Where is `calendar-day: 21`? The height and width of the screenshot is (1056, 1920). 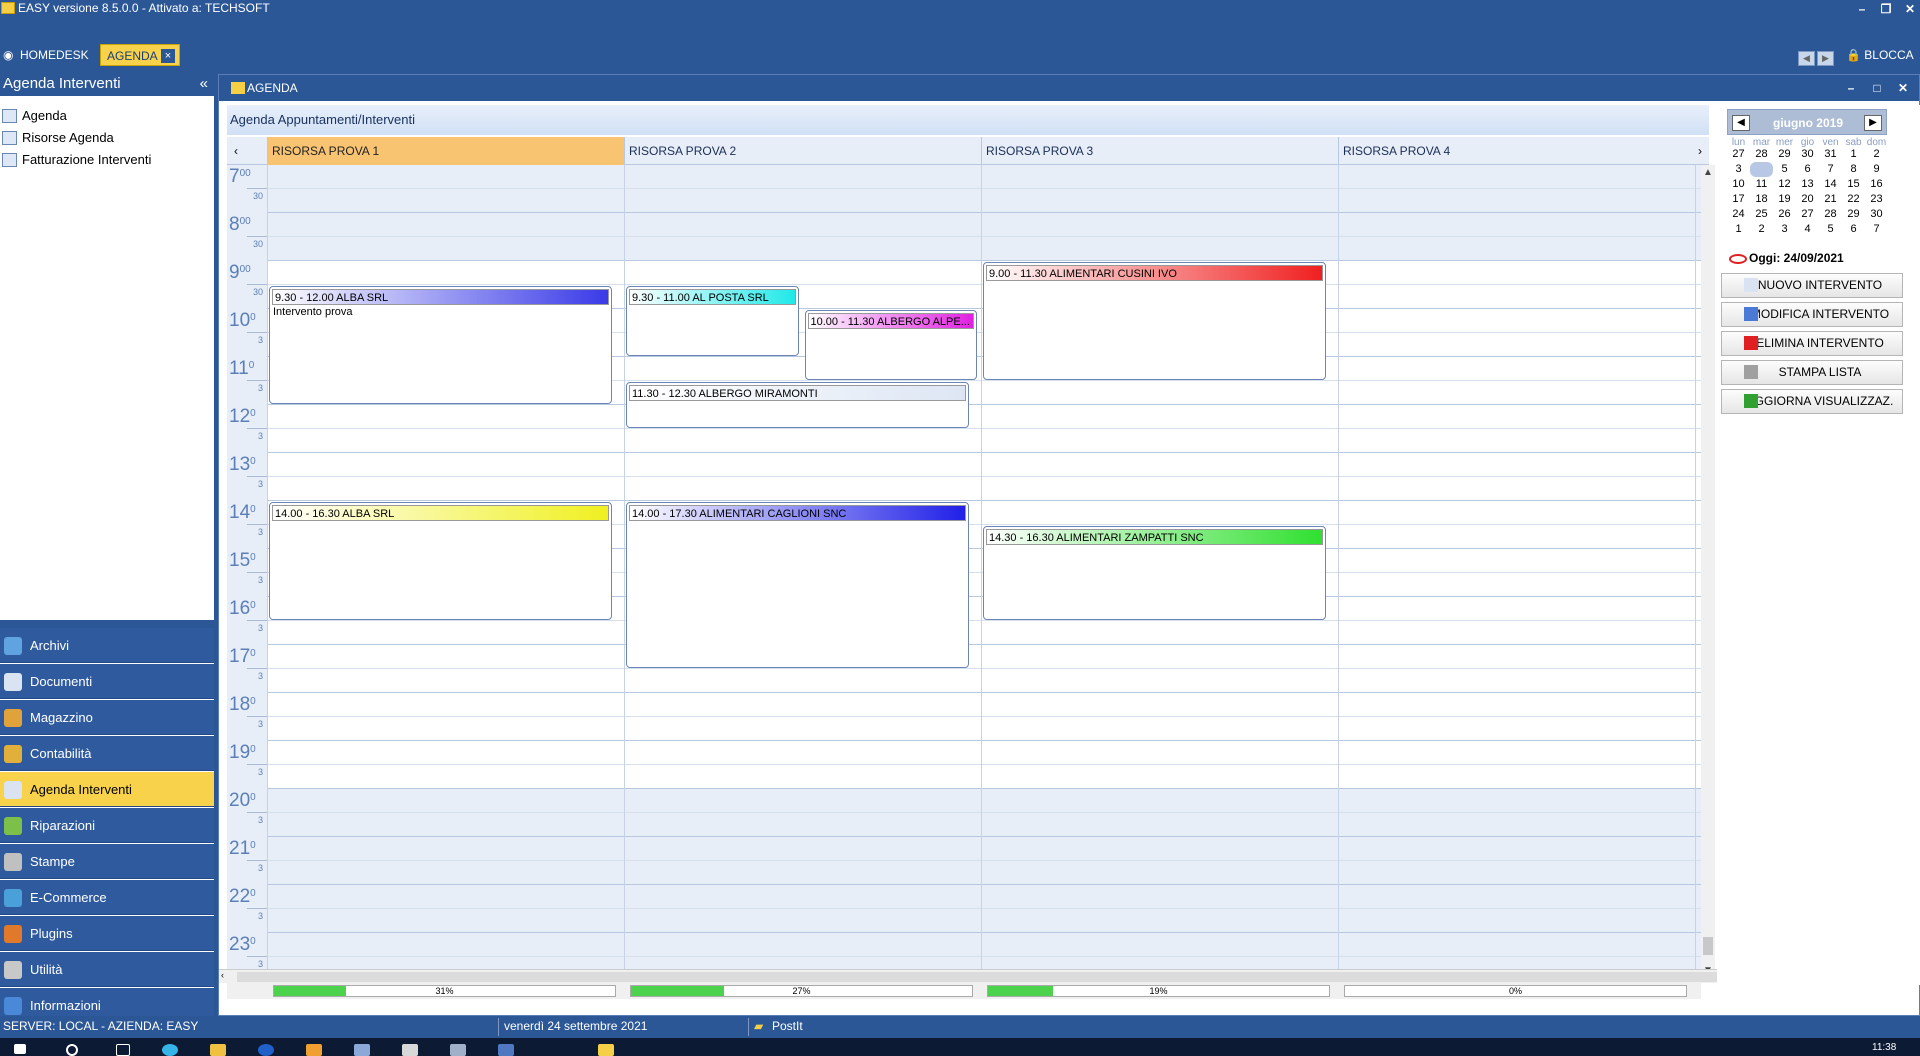
calendar-day: 21 is located at coordinates (1830, 199).